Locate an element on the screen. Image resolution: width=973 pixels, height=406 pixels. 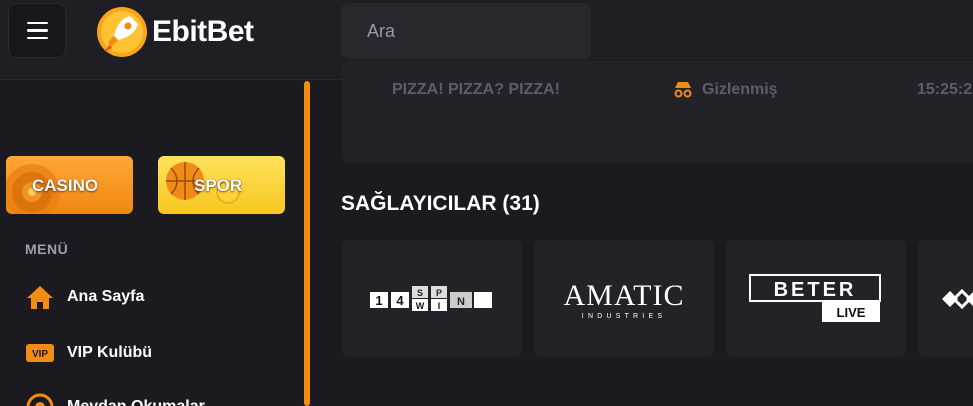
sidebar-item-vip: VIP VIP Kulübü is located at coordinates (88, 353).